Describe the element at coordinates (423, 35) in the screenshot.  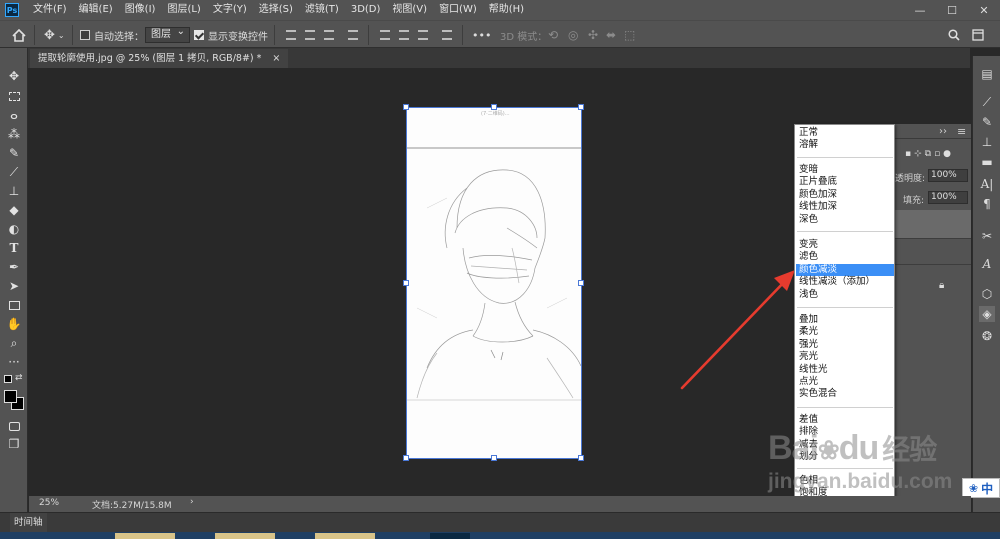
I see `align-bottom-icon` at that location.